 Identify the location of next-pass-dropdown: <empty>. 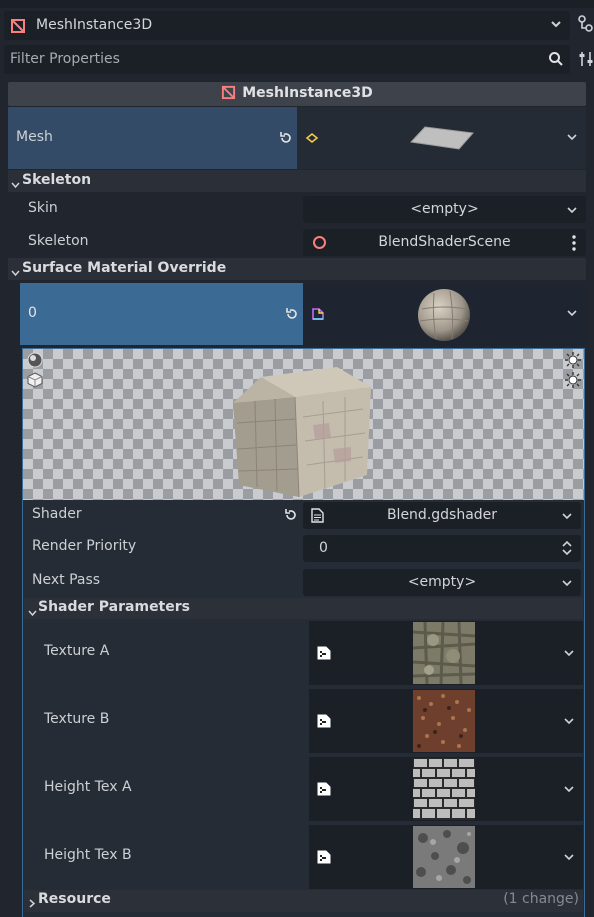
(442, 582).